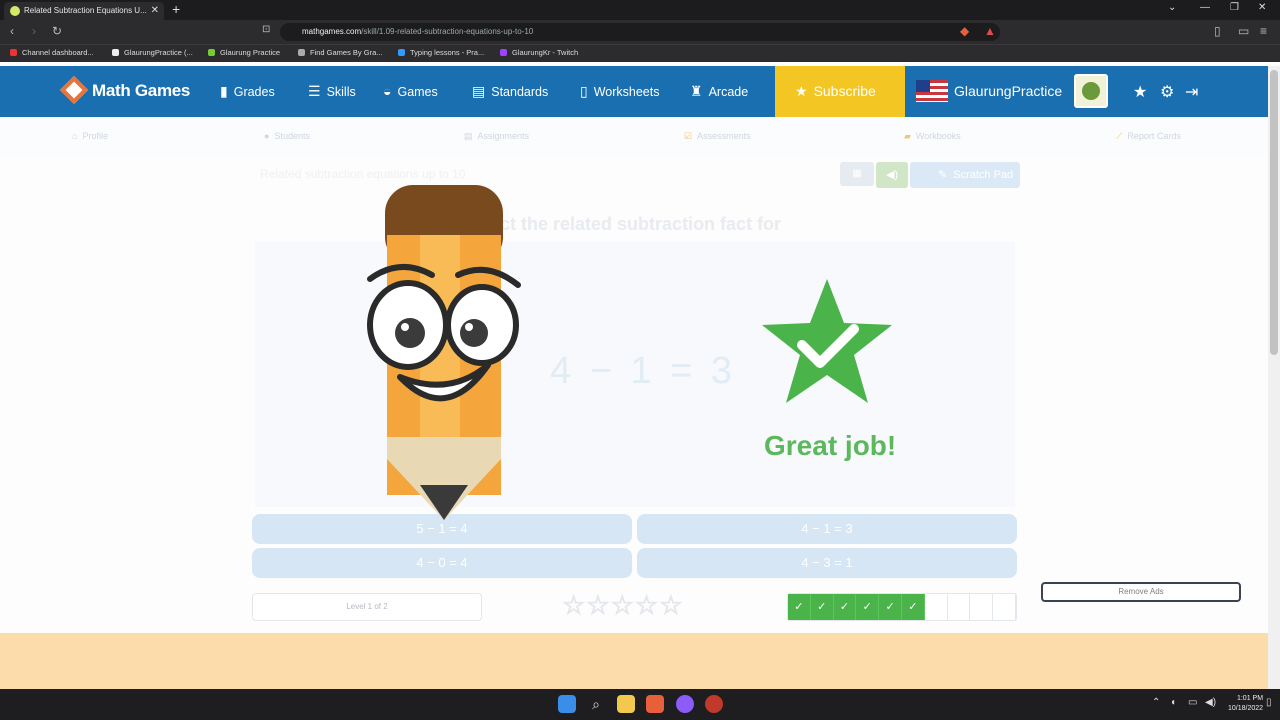 This screenshot has height=720, width=1280. What do you see at coordinates (840, 91) in the screenshot?
I see `subscribe-button: ★ Subscribe` at bounding box center [840, 91].